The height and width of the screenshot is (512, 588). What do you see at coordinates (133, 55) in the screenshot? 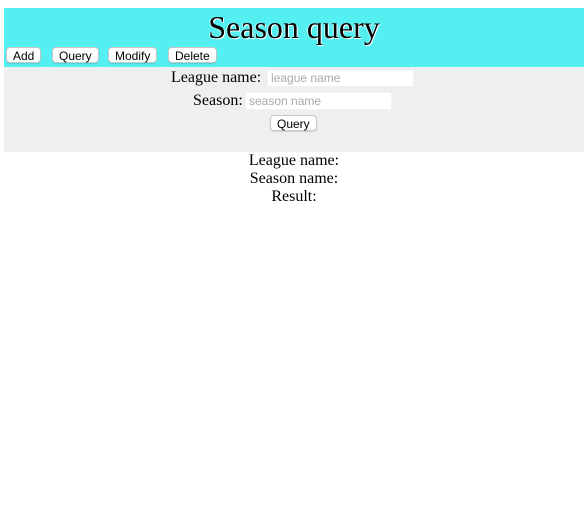
I see `modify-button: Modify` at bounding box center [133, 55].